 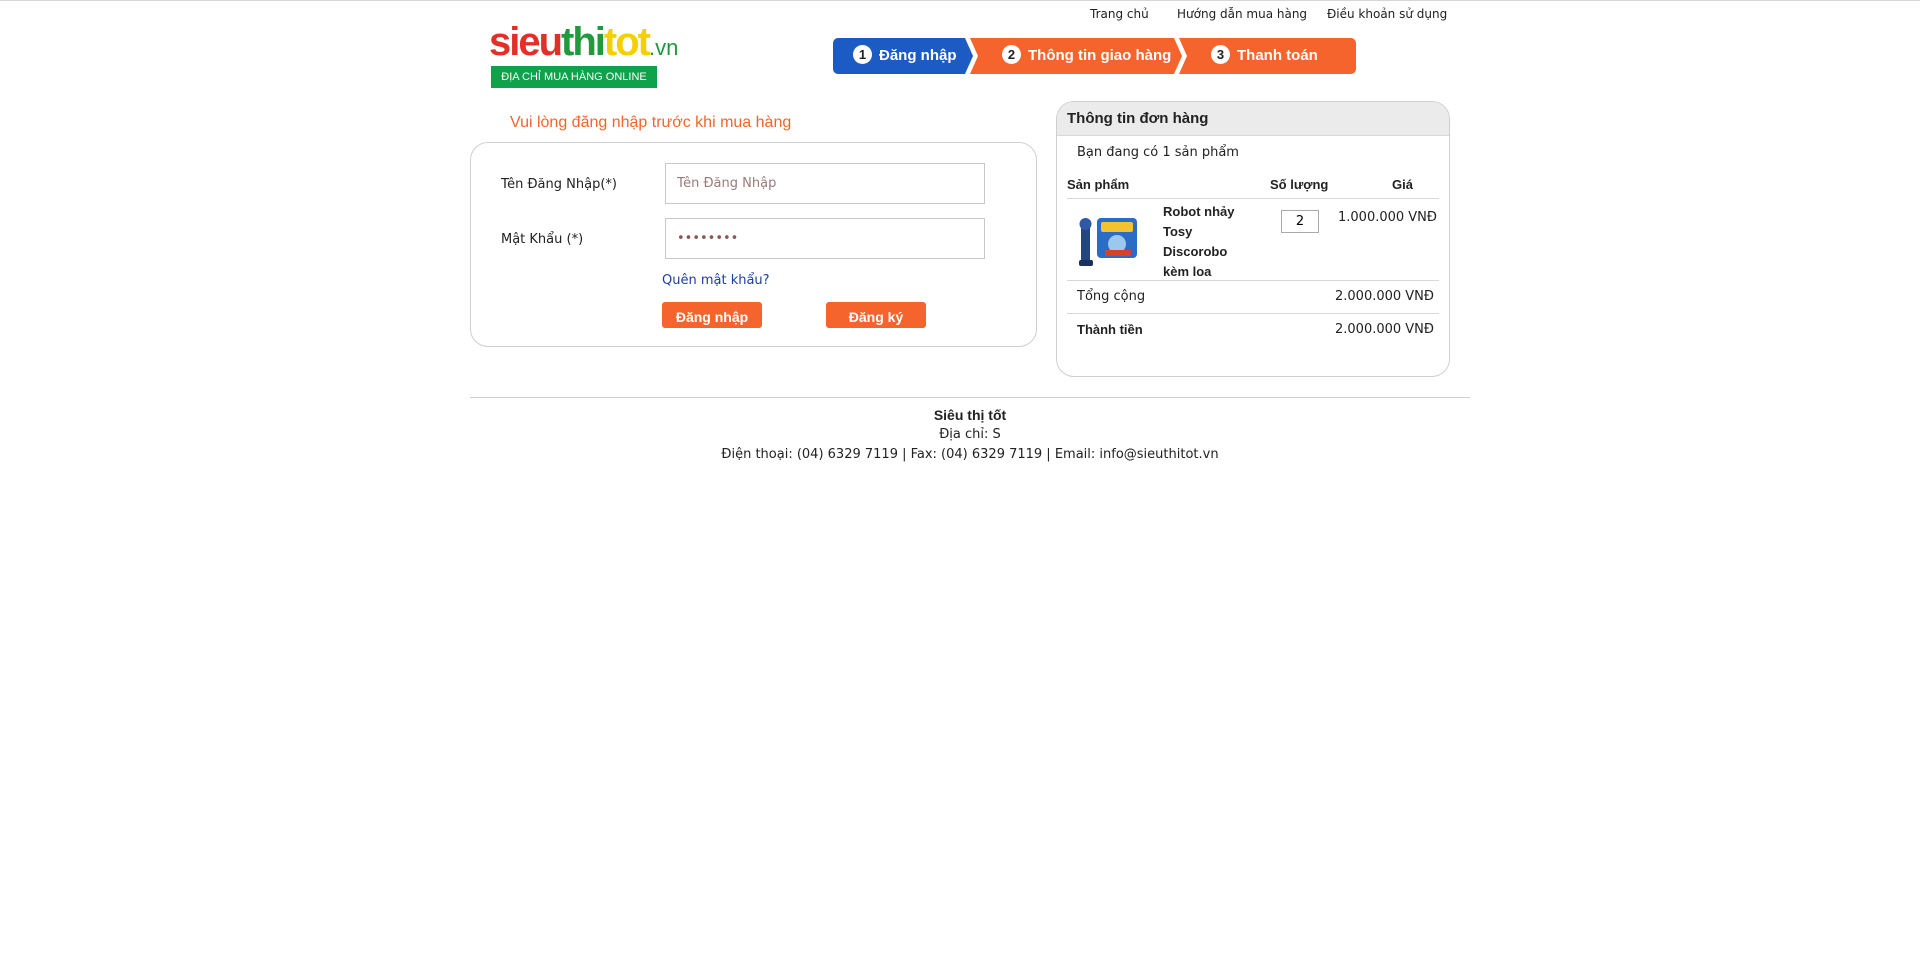 What do you see at coordinates (970, 397) in the screenshot?
I see `footer-divider` at bounding box center [970, 397].